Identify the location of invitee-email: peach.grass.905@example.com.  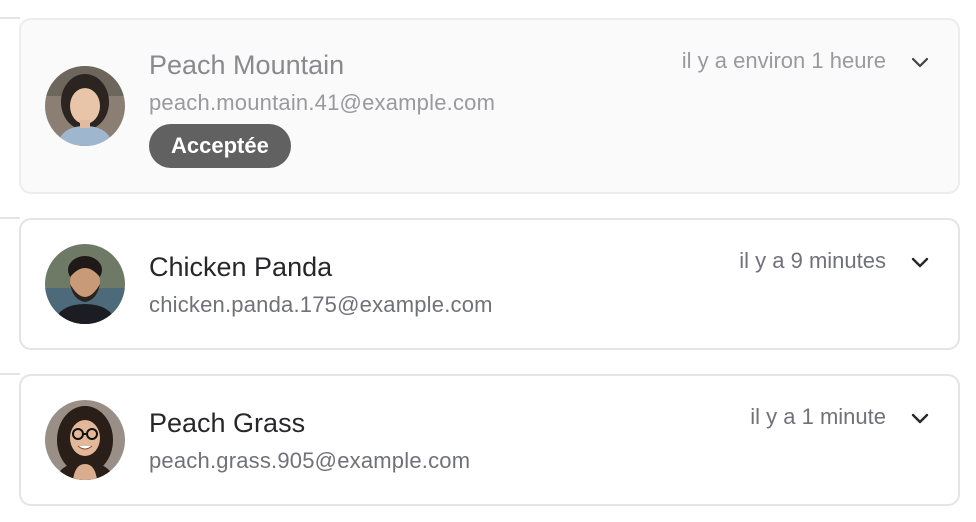
(310, 460).